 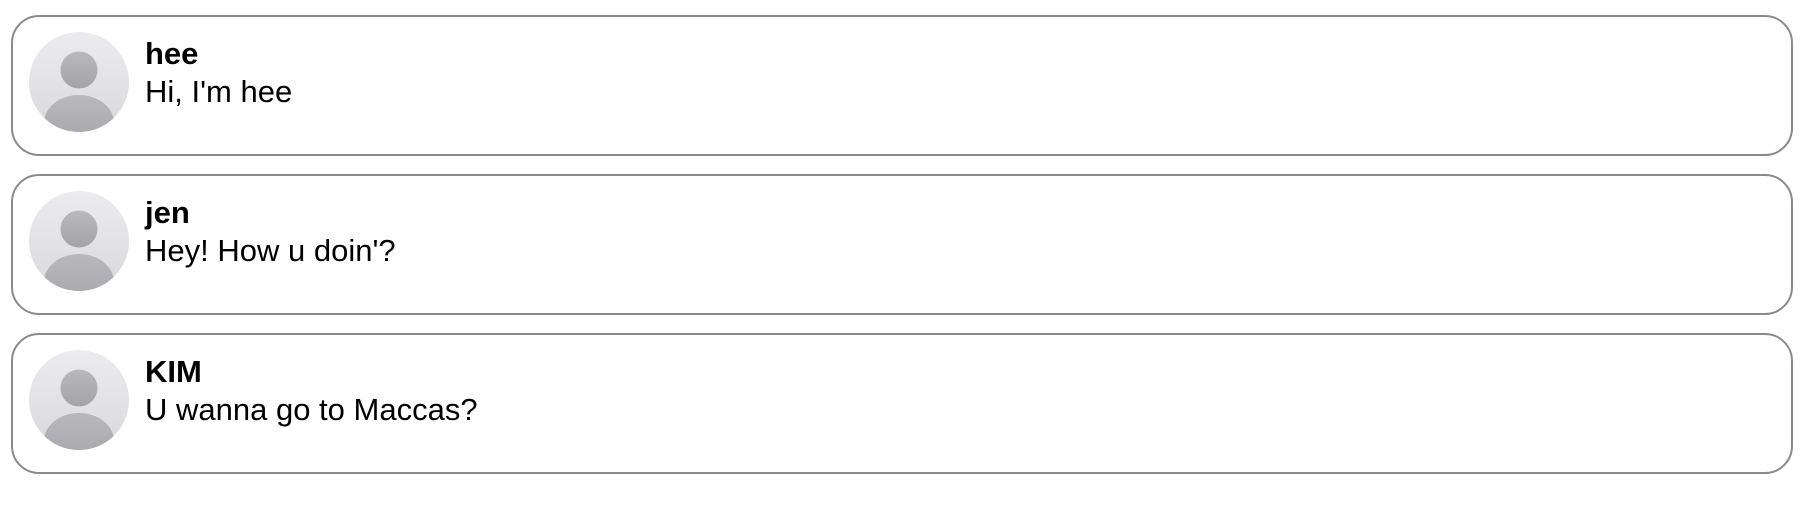 What do you see at coordinates (173, 371) in the screenshot?
I see `contact-name: KIM` at bounding box center [173, 371].